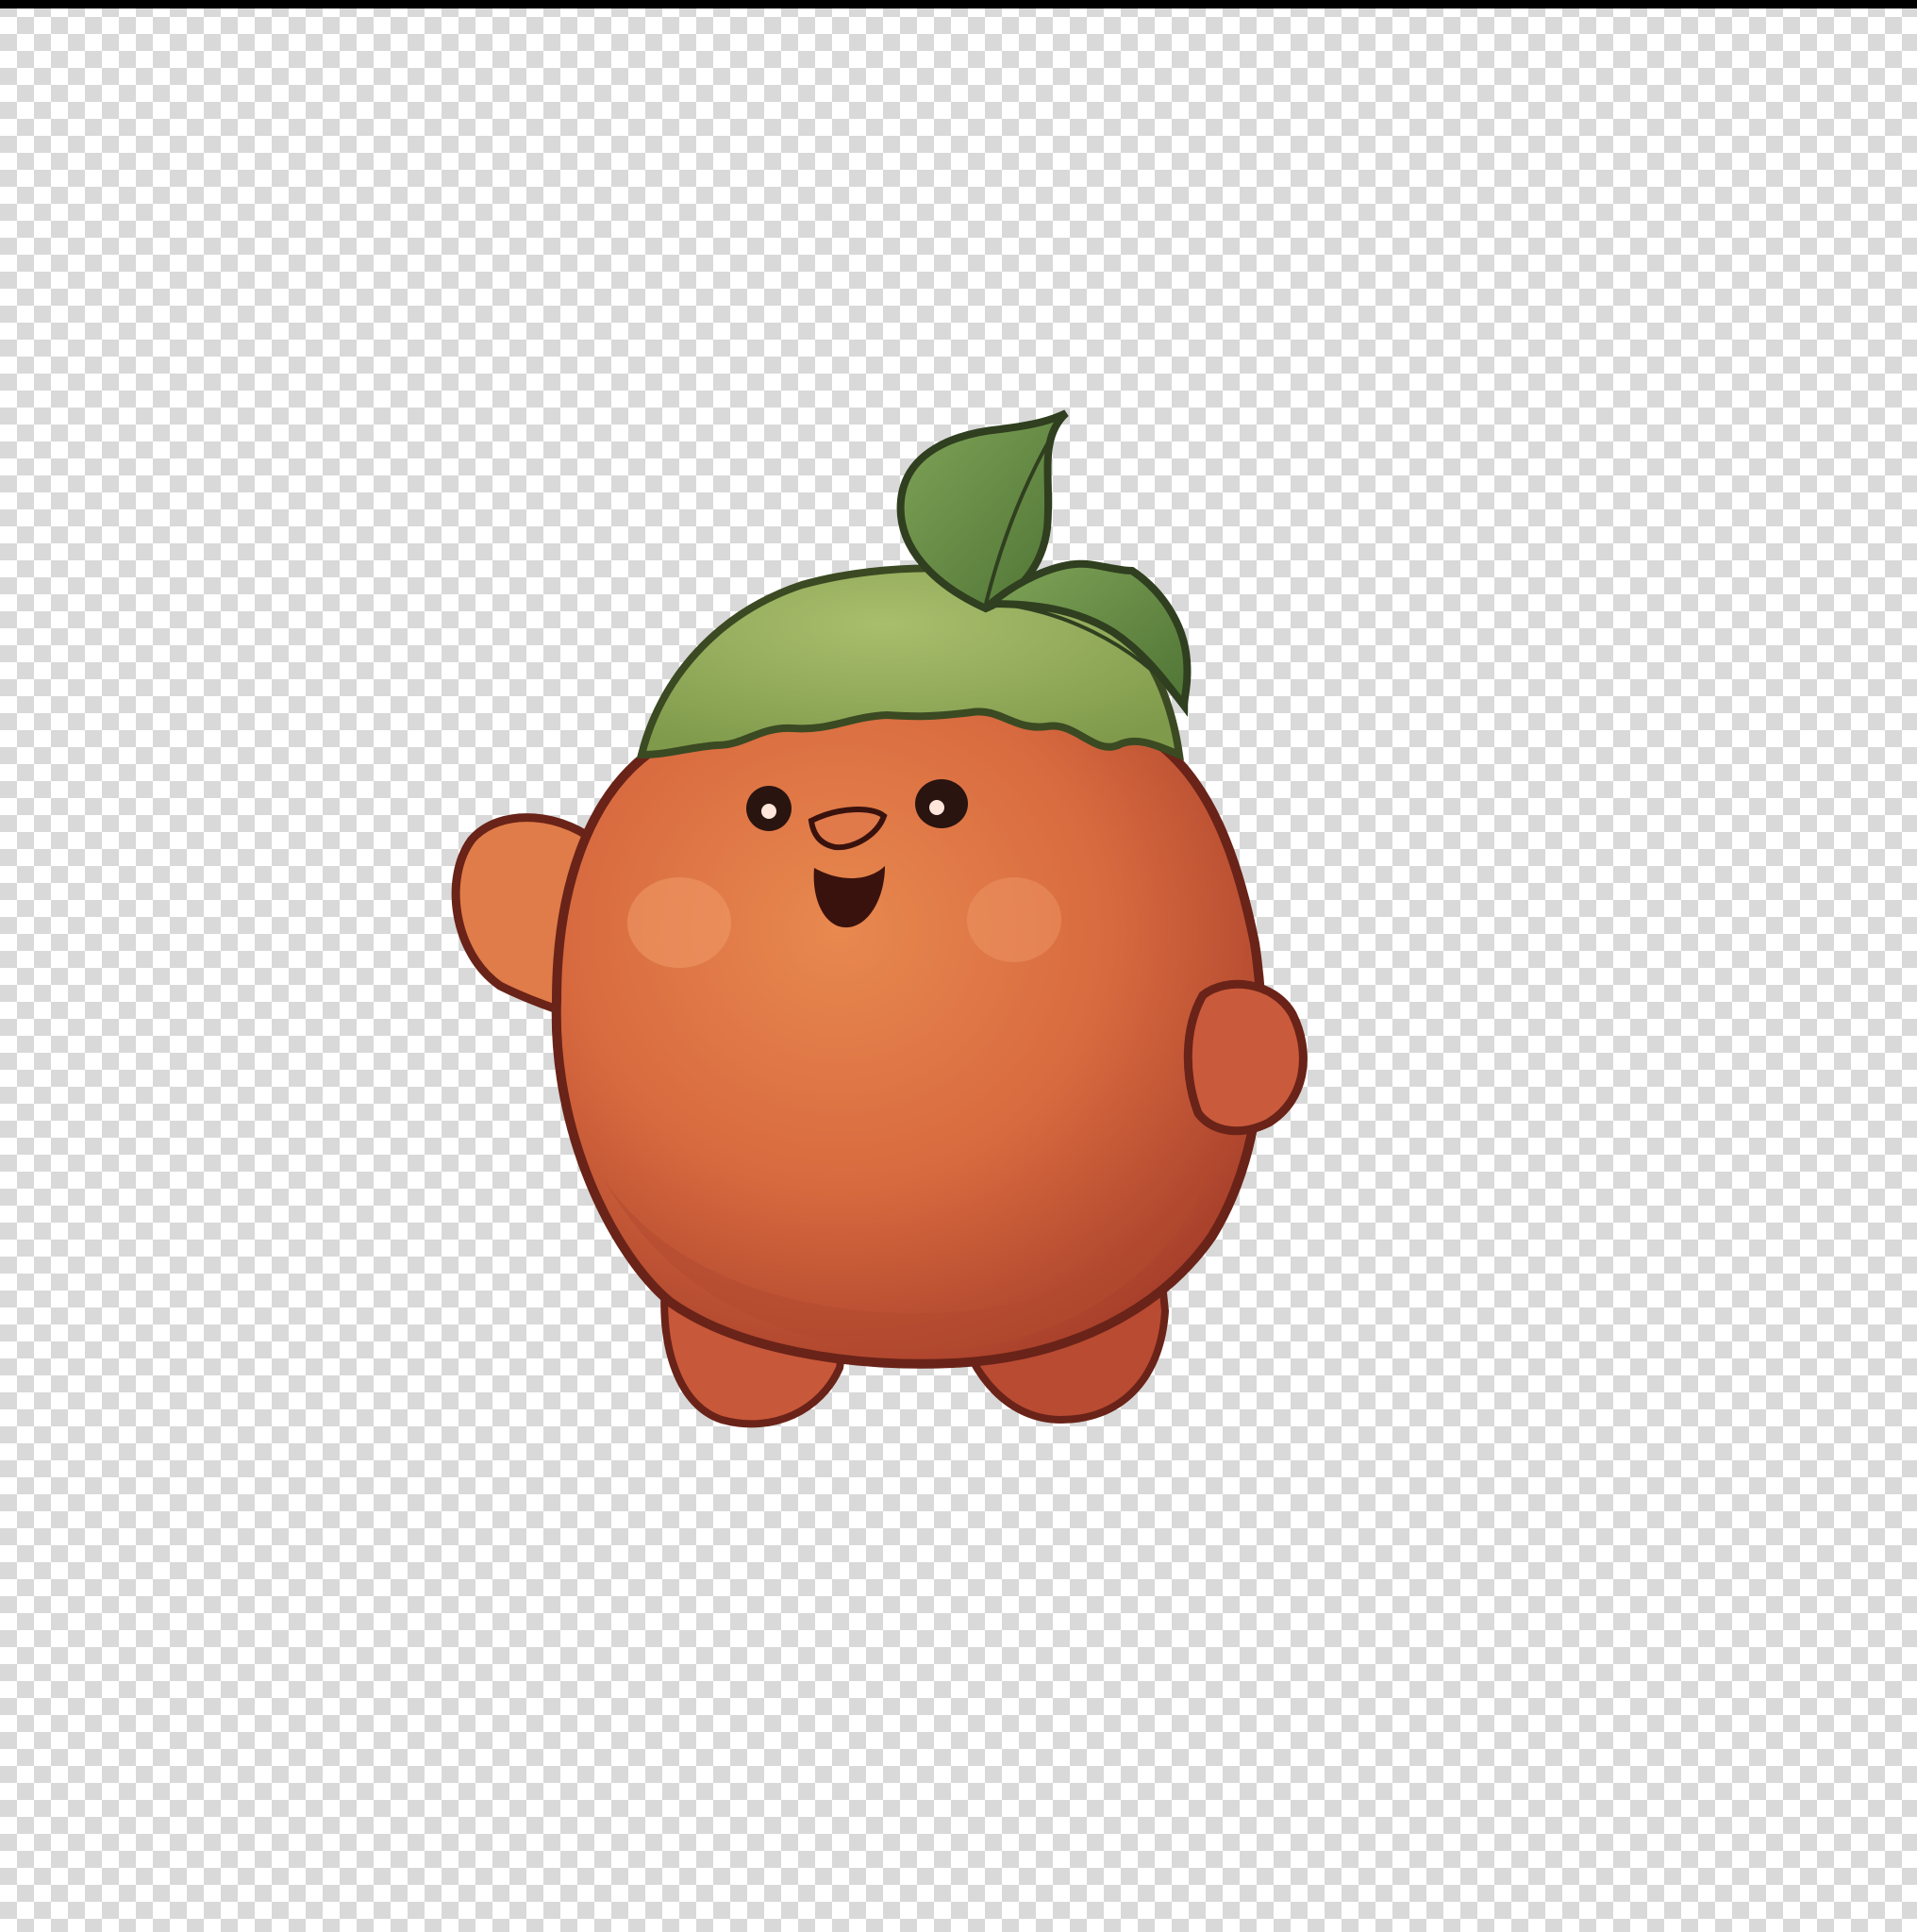 Image resolution: width=1917 pixels, height=1932 pixels. What do you see at coordinates (679, 922) in the screenshot?
I see `left-cheek-icon` at bounding box center [679, 922].